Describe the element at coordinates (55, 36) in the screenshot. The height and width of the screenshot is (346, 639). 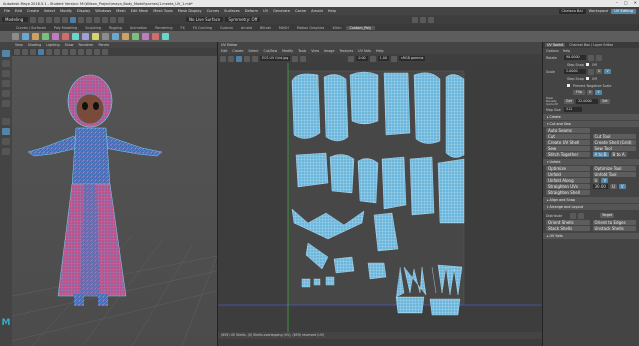
I see `shelf-torus-icon` at that location.